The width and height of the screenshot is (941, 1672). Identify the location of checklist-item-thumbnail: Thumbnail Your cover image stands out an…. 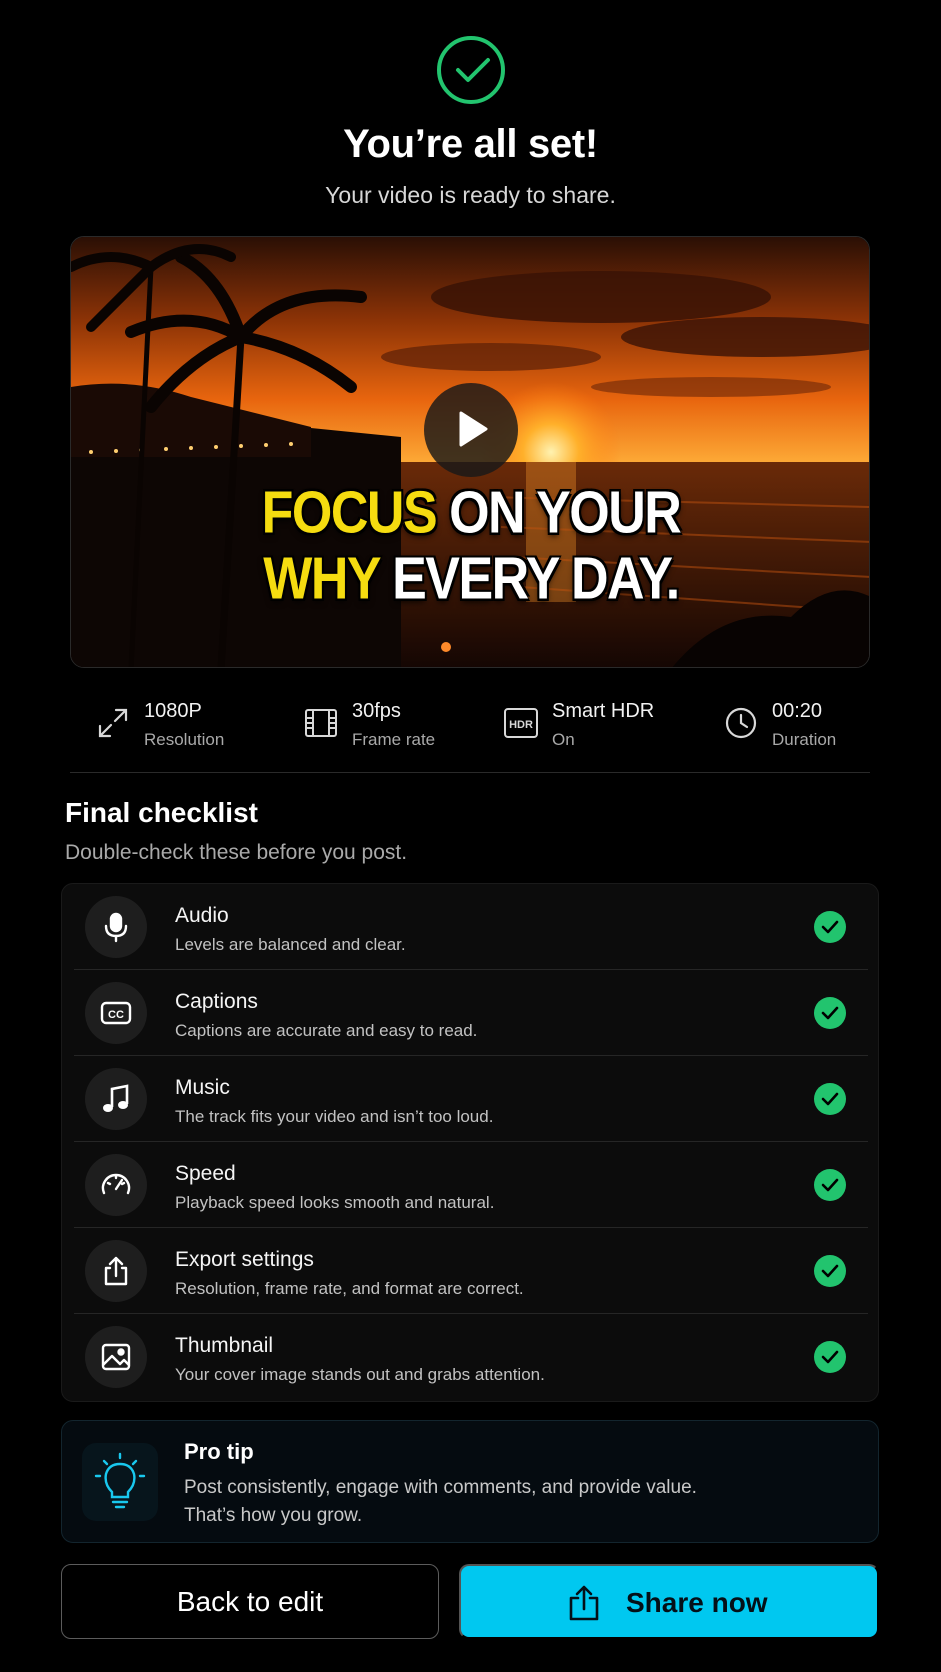
(471, 1357).